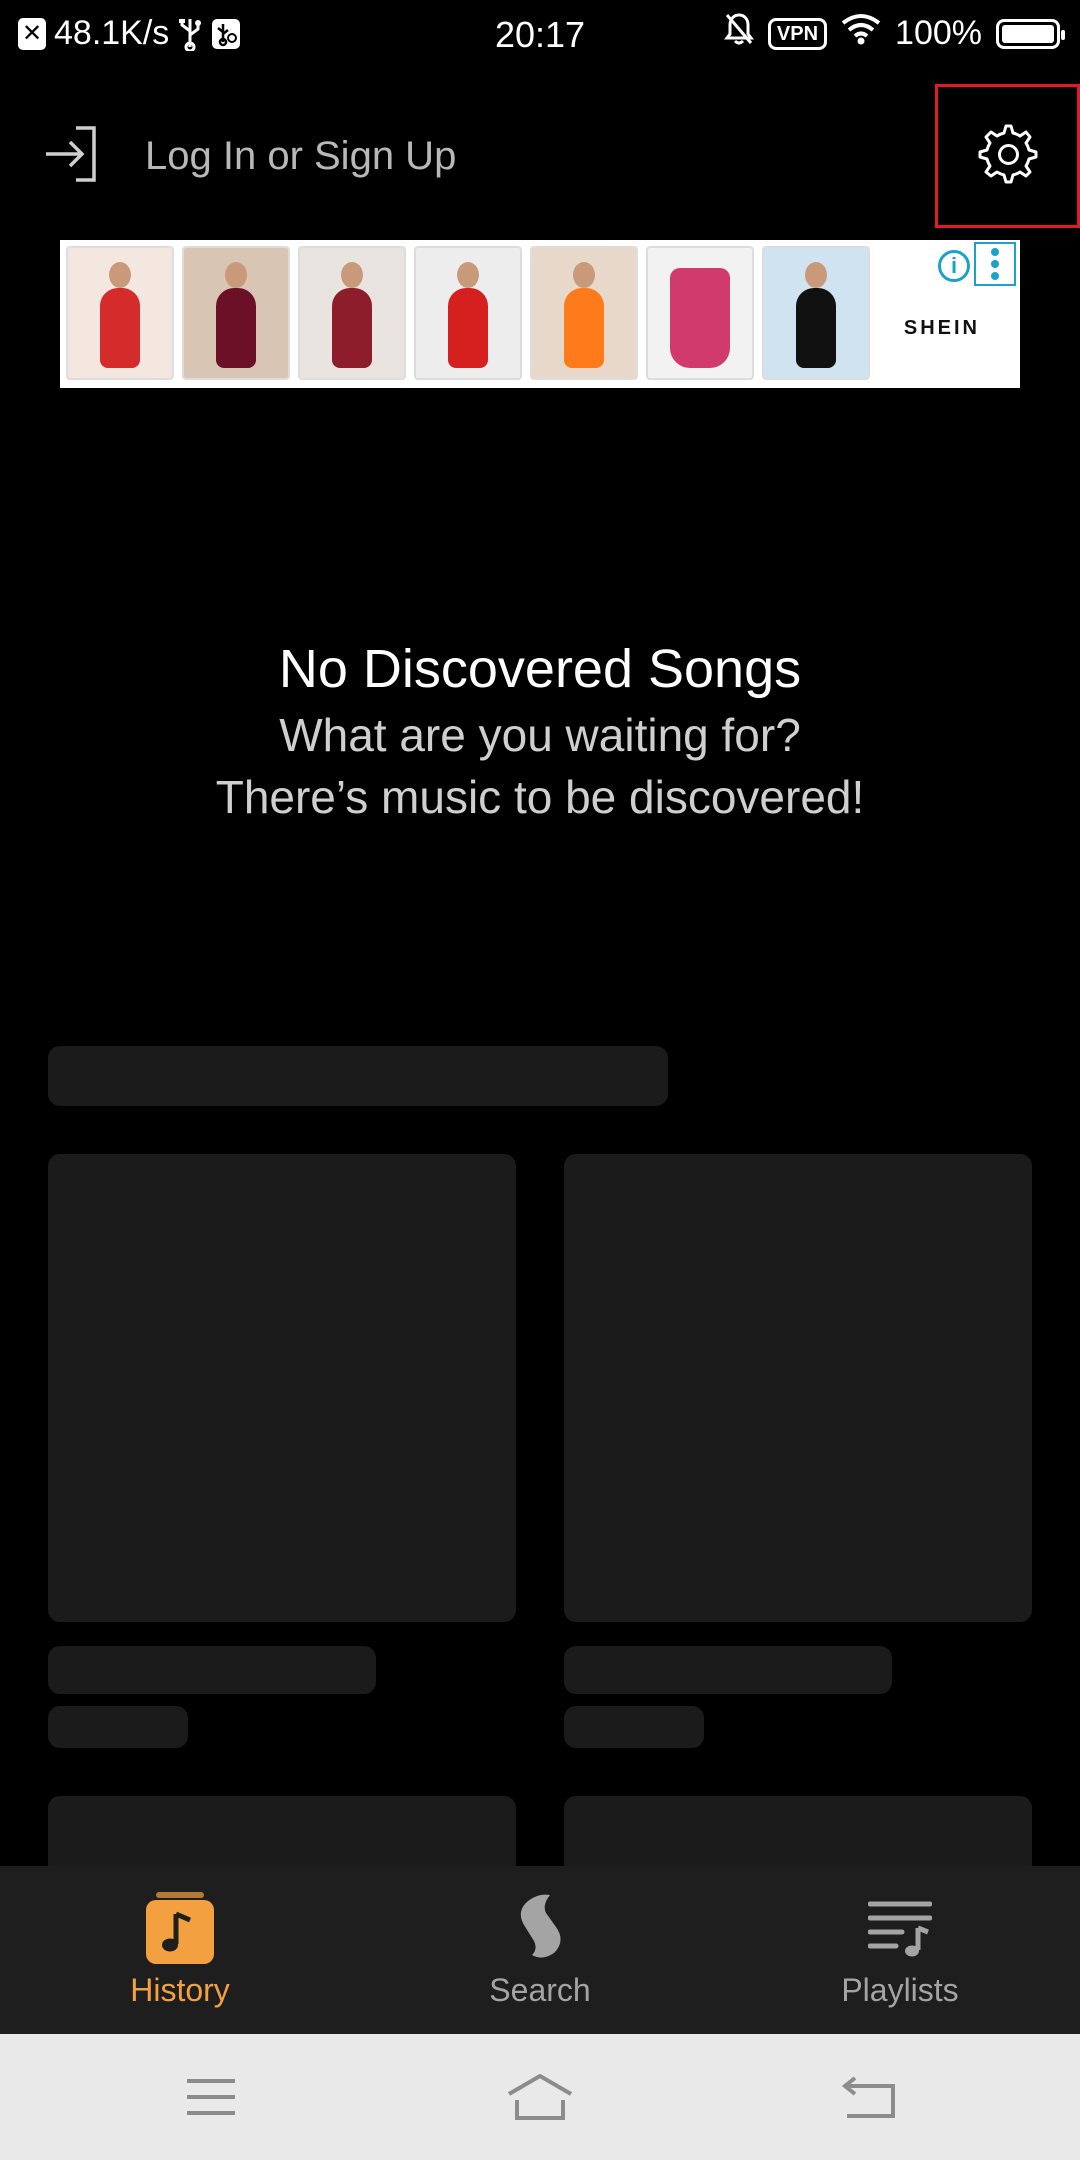 This screenshot has height=2160, width=1080. I want to click on nav-playlists-label: Playlists, so click(900, 1990).